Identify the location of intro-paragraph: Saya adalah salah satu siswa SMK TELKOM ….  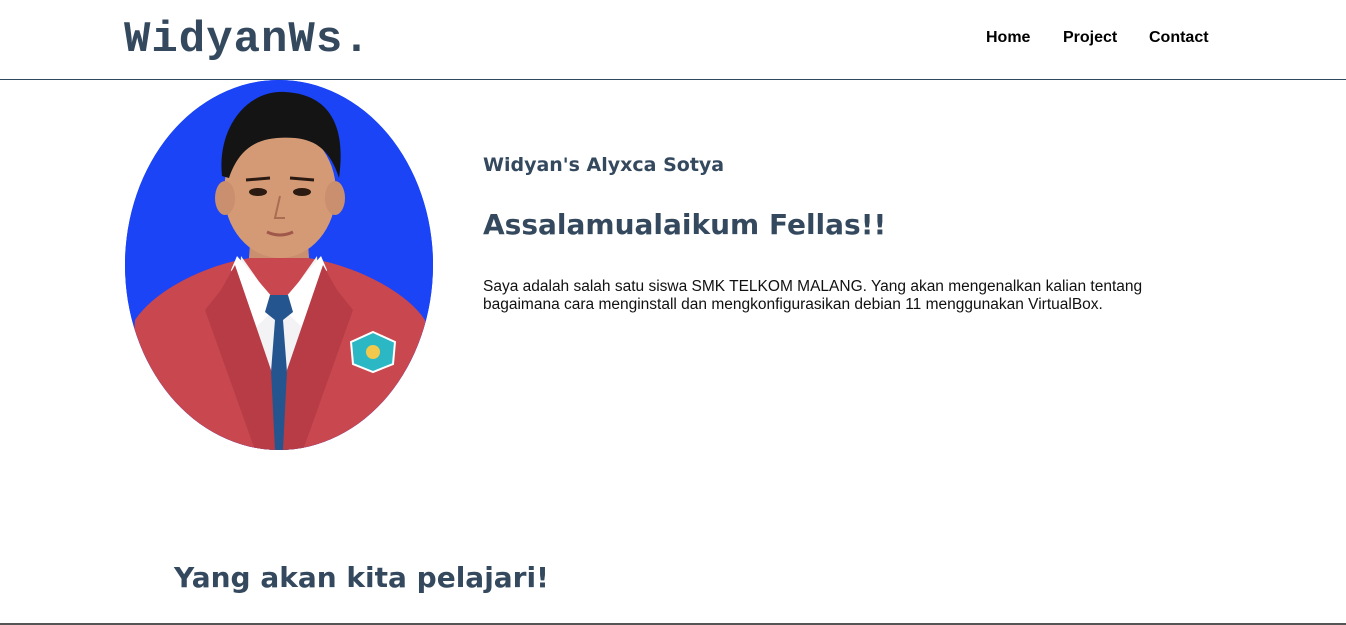
(833, 296).